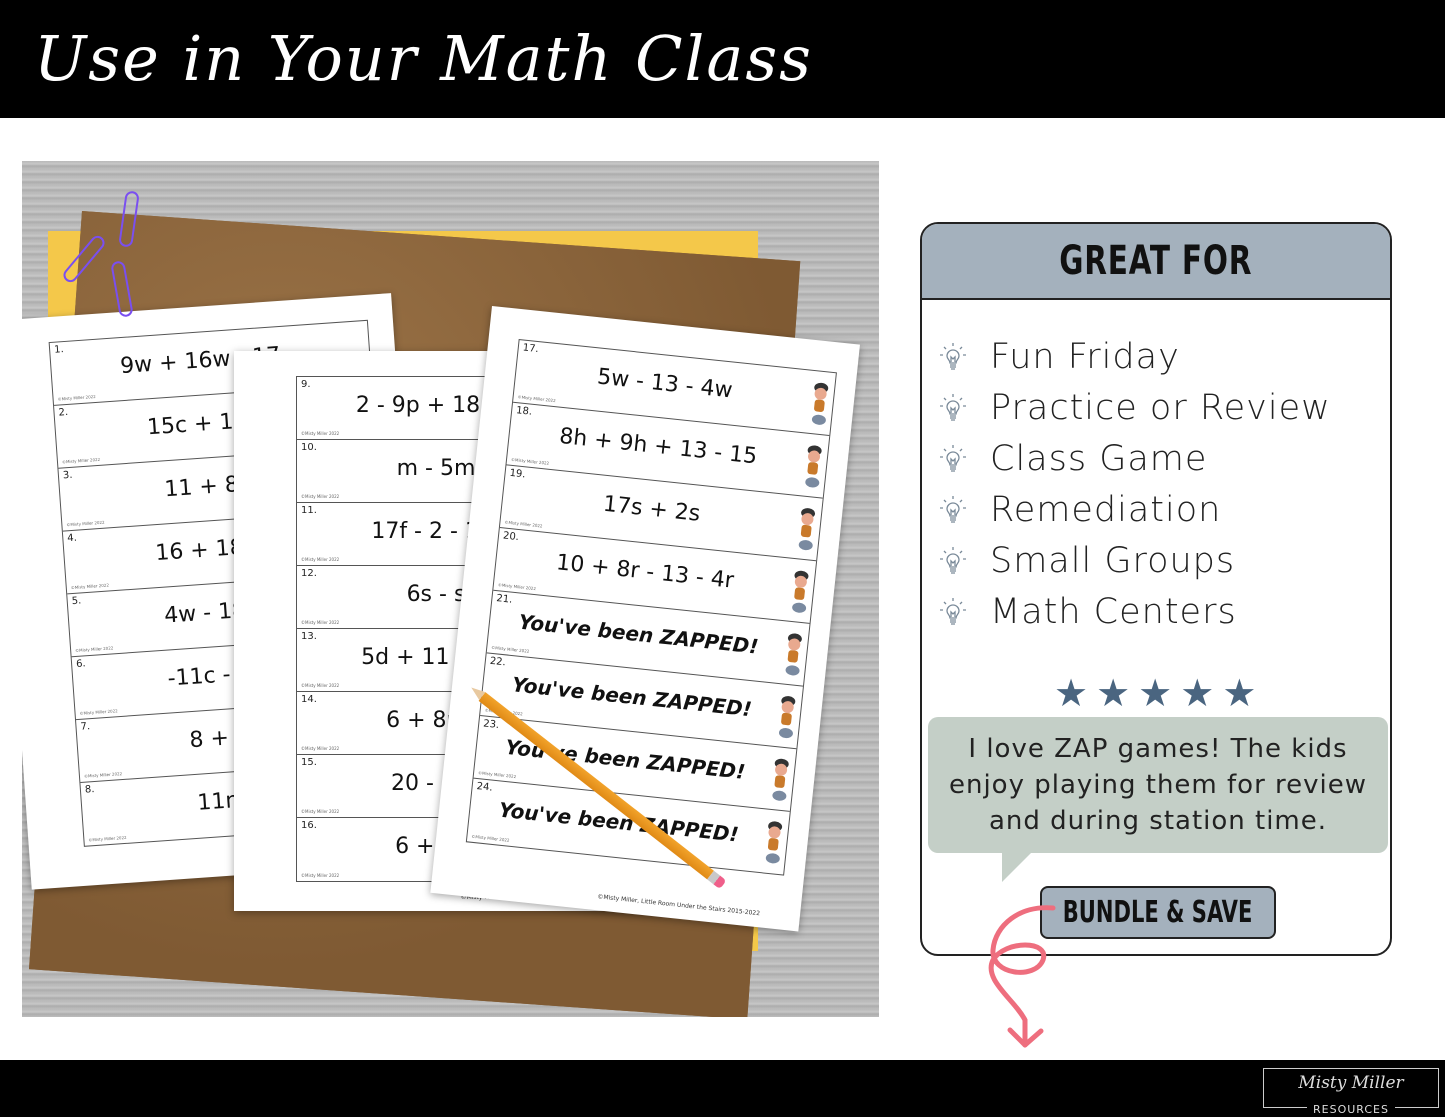 This screenshot has width=1445, height=1117. I want to click on footer-bar: Misty Miller RESOURCES, so click(722, 1088).